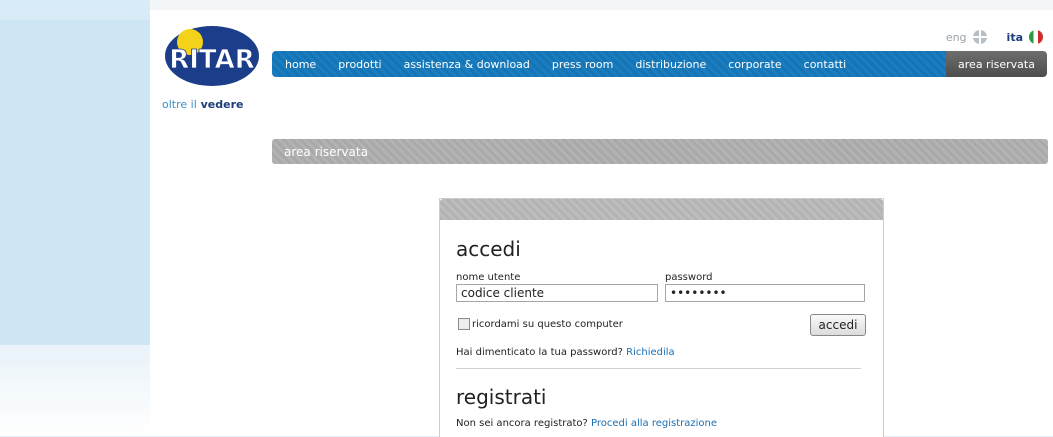  Describe the element at coordinates (661, 209) in the screenshot. I see `panel-header` at that location.